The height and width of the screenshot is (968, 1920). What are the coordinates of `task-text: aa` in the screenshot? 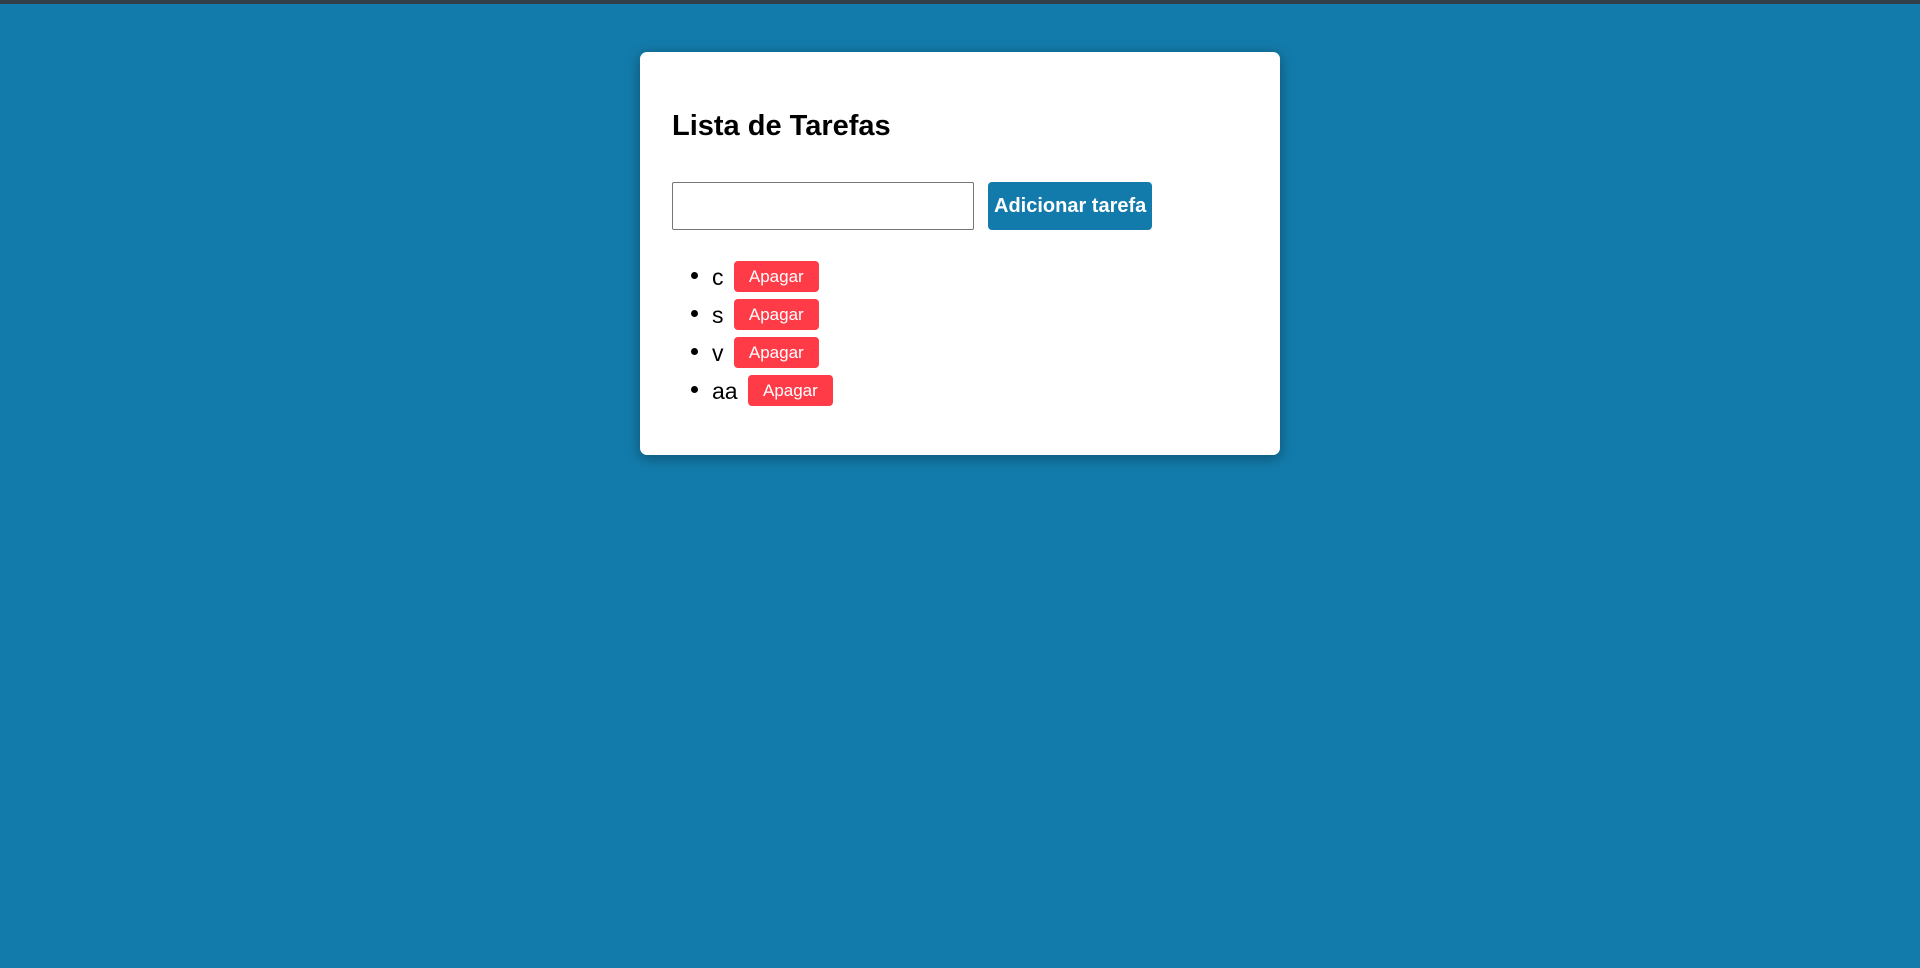 It's located at (725, 390).